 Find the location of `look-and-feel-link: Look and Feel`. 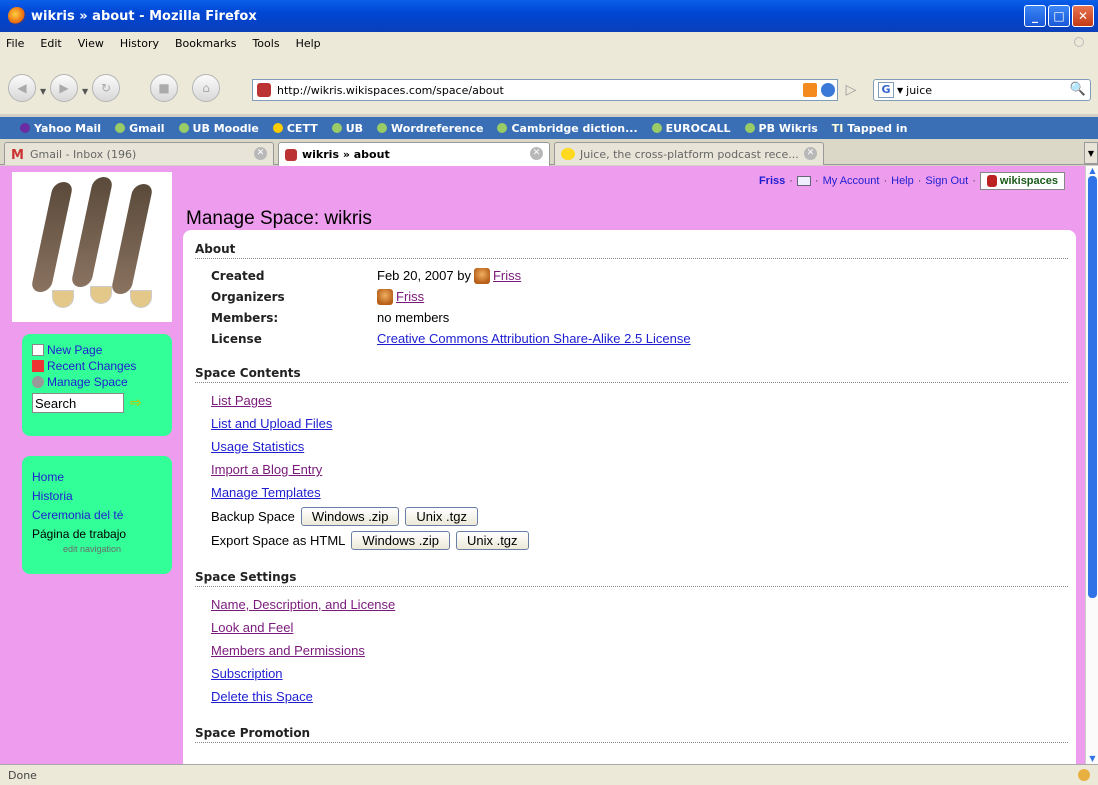

look-and-feel-link: Look and Feel is located at coordinates (643, 627).